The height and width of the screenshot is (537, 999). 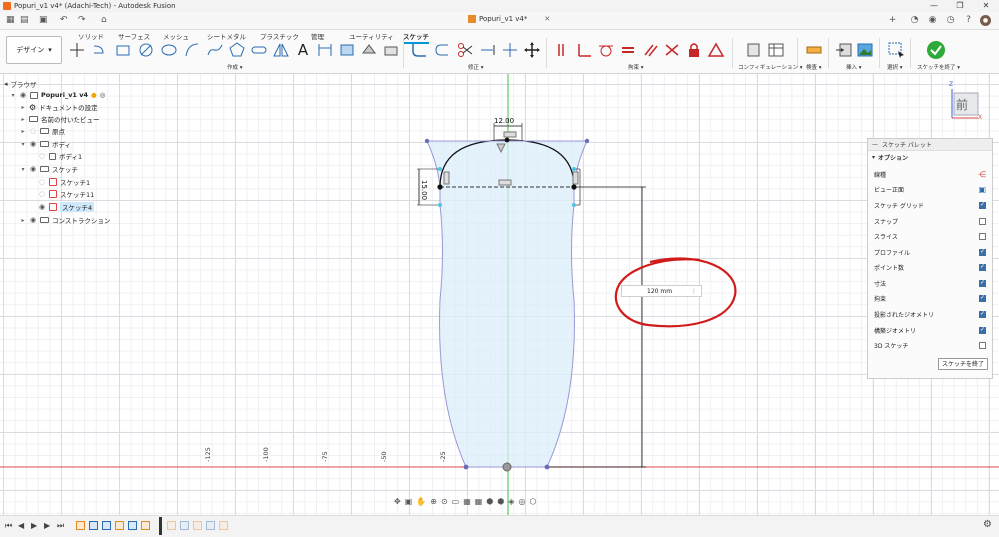 What do you see at coordinates (628, 50) in the screenshot?
I see `equal-constraint-icon` at bounding box center [628, 50].